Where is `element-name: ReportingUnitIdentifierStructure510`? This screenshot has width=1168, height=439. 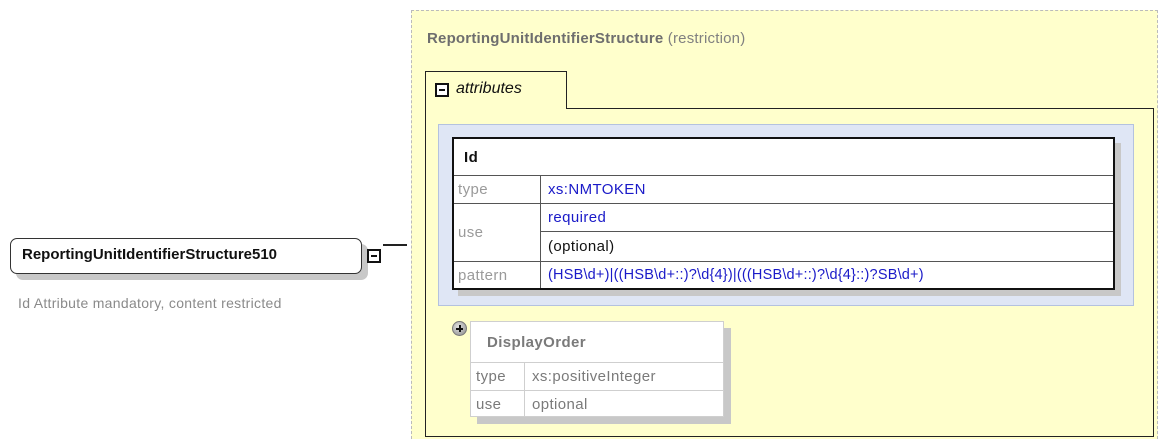 element-name: ReportingUnitIdentifierStructure510 is located at coordinates (150, 254).